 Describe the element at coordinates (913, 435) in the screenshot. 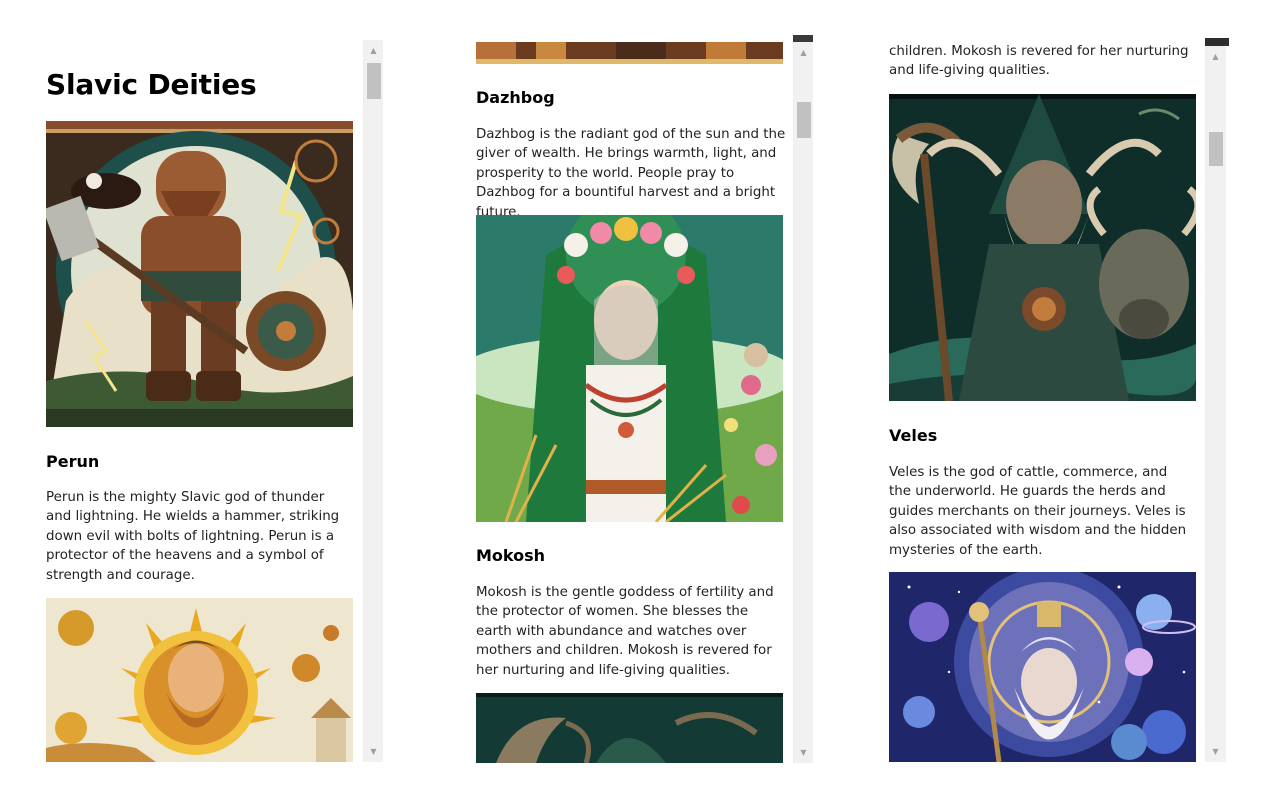

I see `veles-heading: Veles` at that location.